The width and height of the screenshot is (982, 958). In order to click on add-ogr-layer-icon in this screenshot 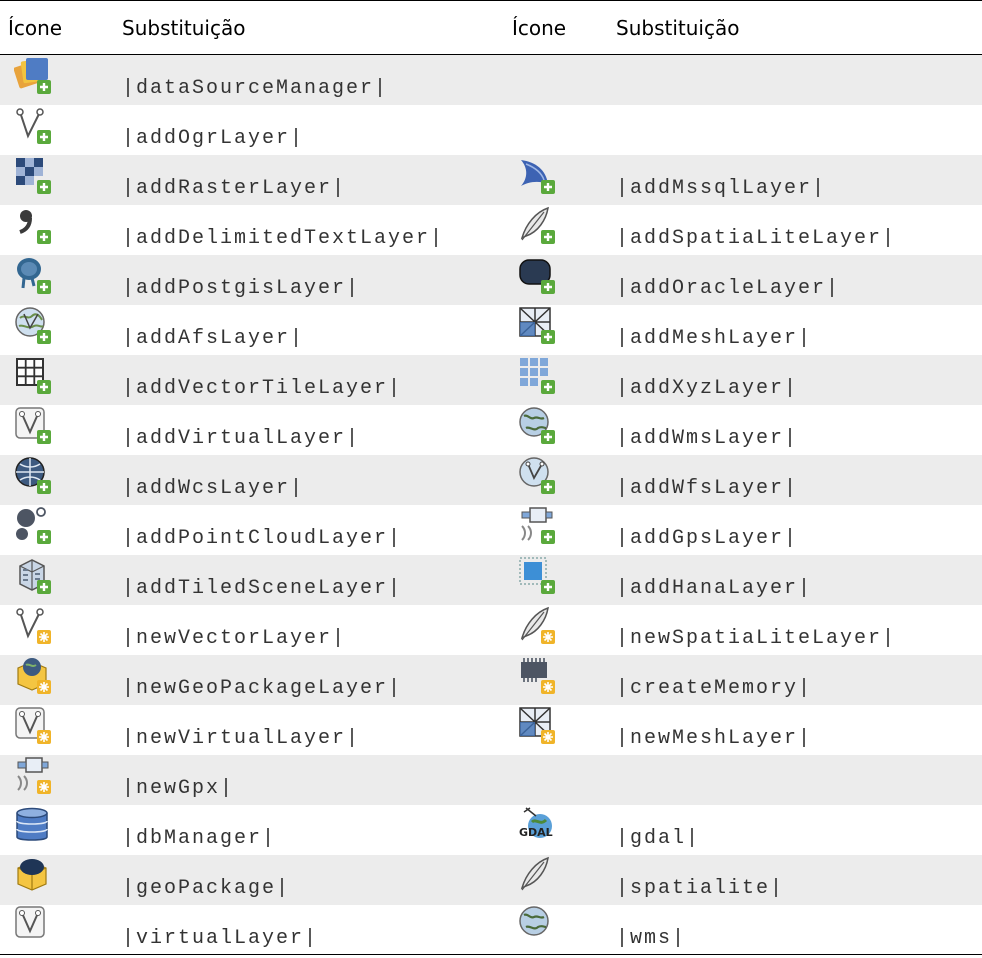, I will do `click(34, 127)`.